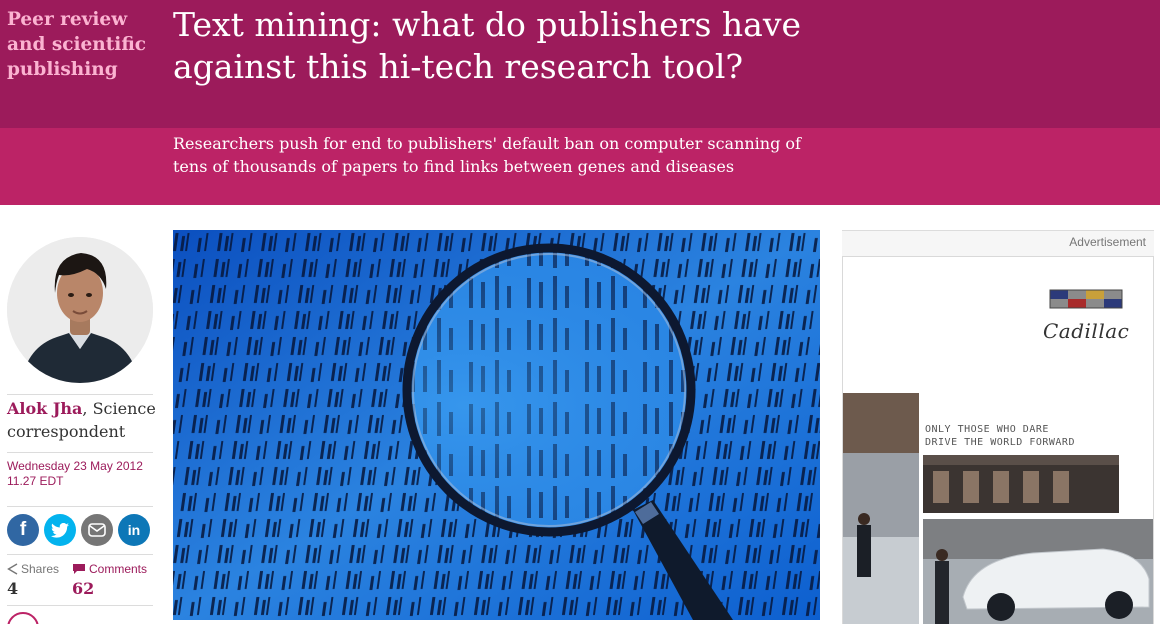 The width and height of the screenshot is (1160, 624). I want to click on ad-tagline-line-1: ONLY THOSE WHO DARE, so click(987, 429).